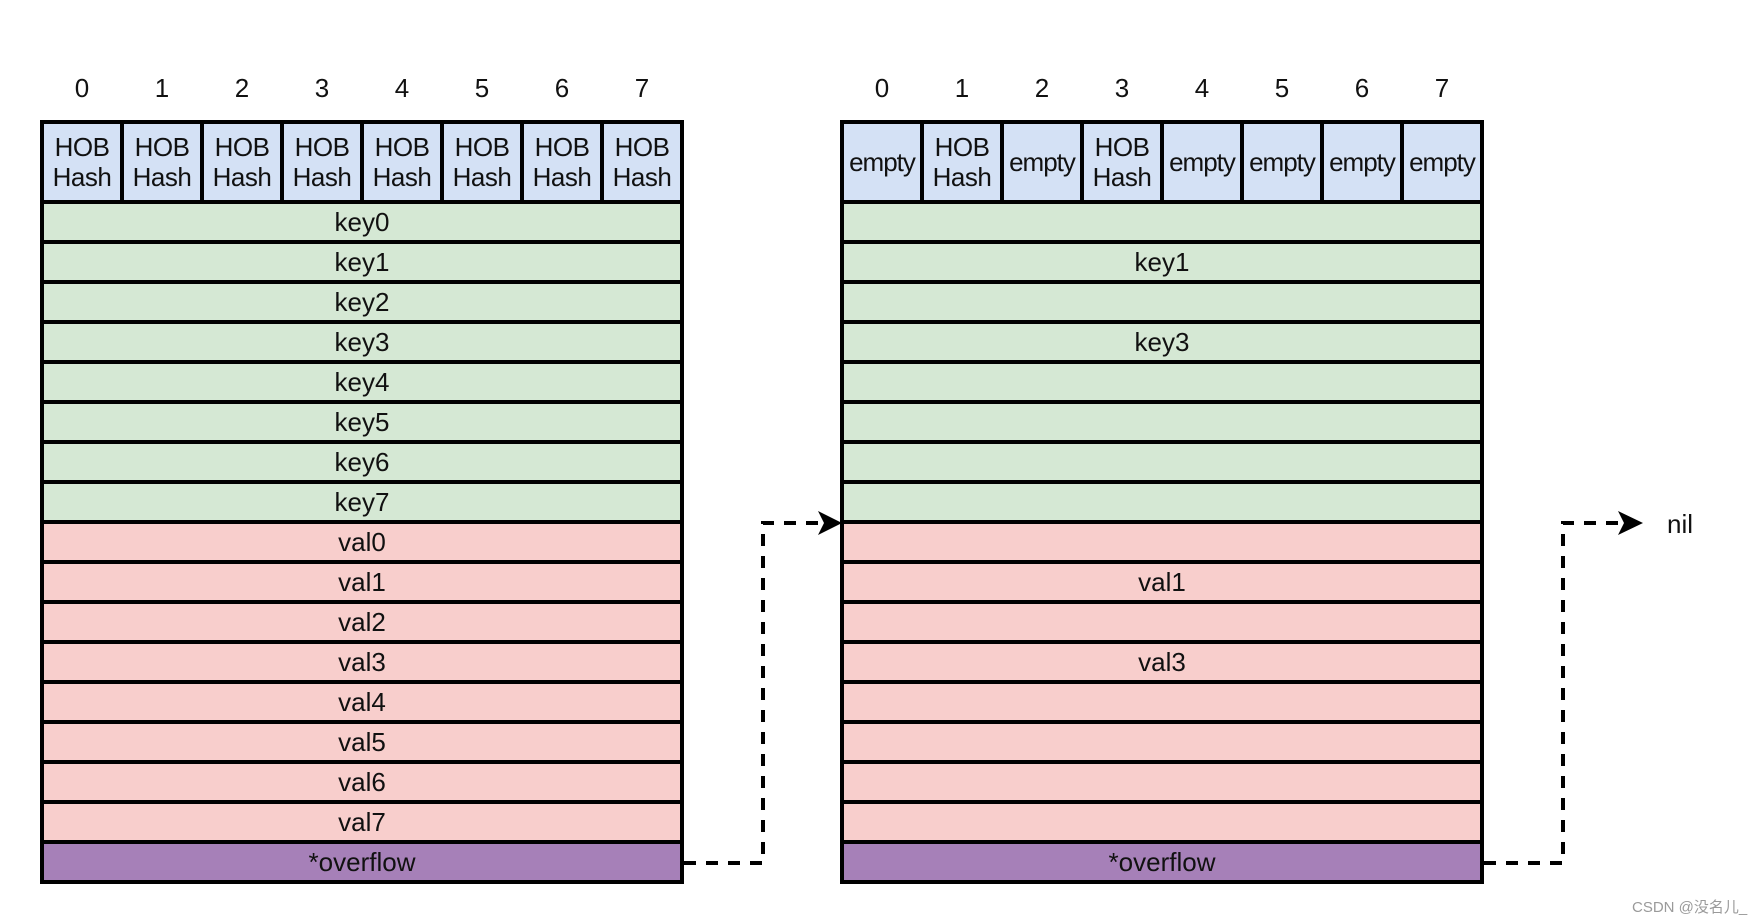 Image resolution: width=1764 pixels, height=924 pixels. What do you see at coordinates (1690, 907) in the screenshot?
I see `watermark: CSDN @没名儿_` at bounding box center [1690, 907].